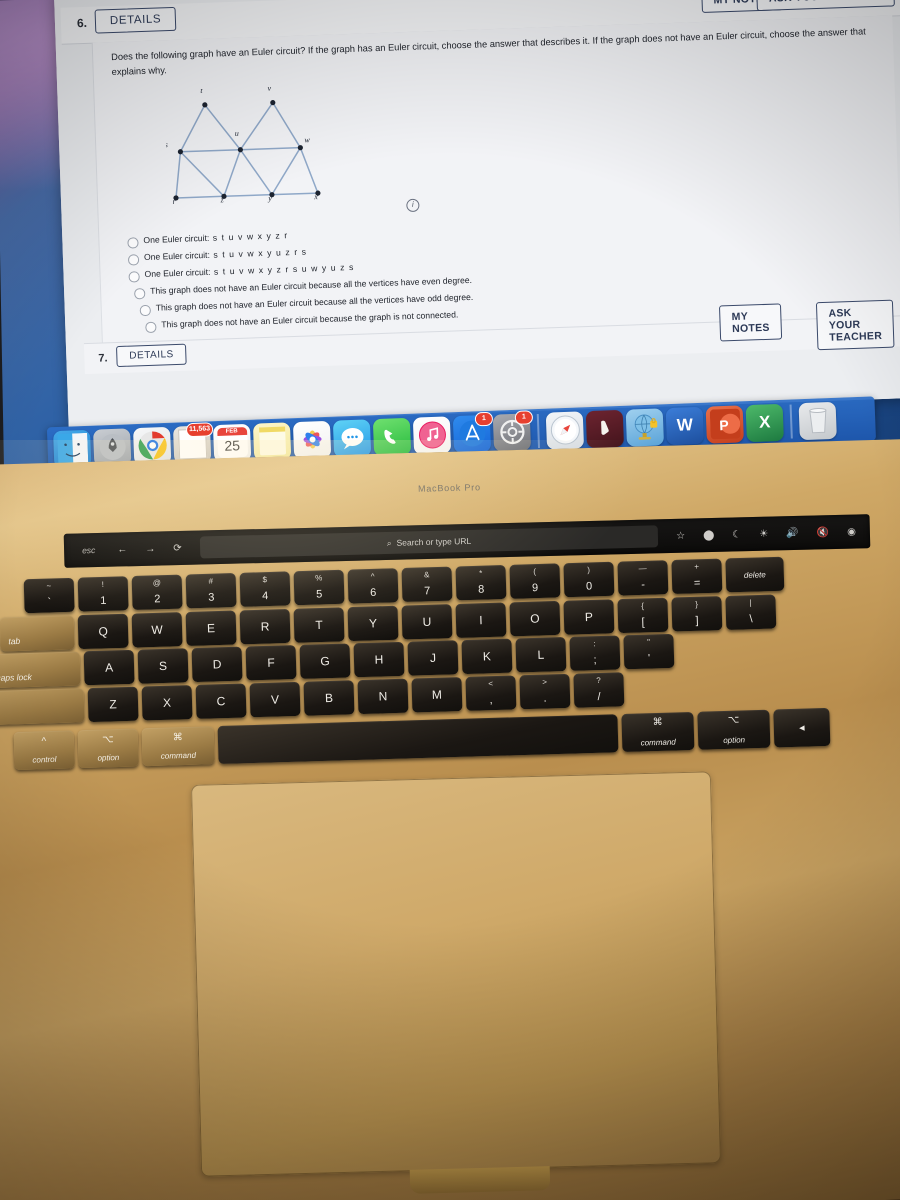 The height and width of the screenshot is (1200, 900). Describe the element at coordinates (433, 658) in the screenshot. I see `key-J: J` at that location.